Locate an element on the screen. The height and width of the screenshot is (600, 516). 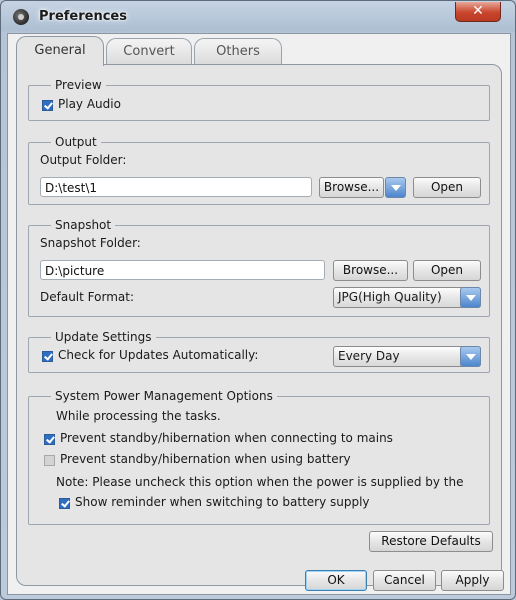
tab-convert: Convert is located at coordinates (149, 51).